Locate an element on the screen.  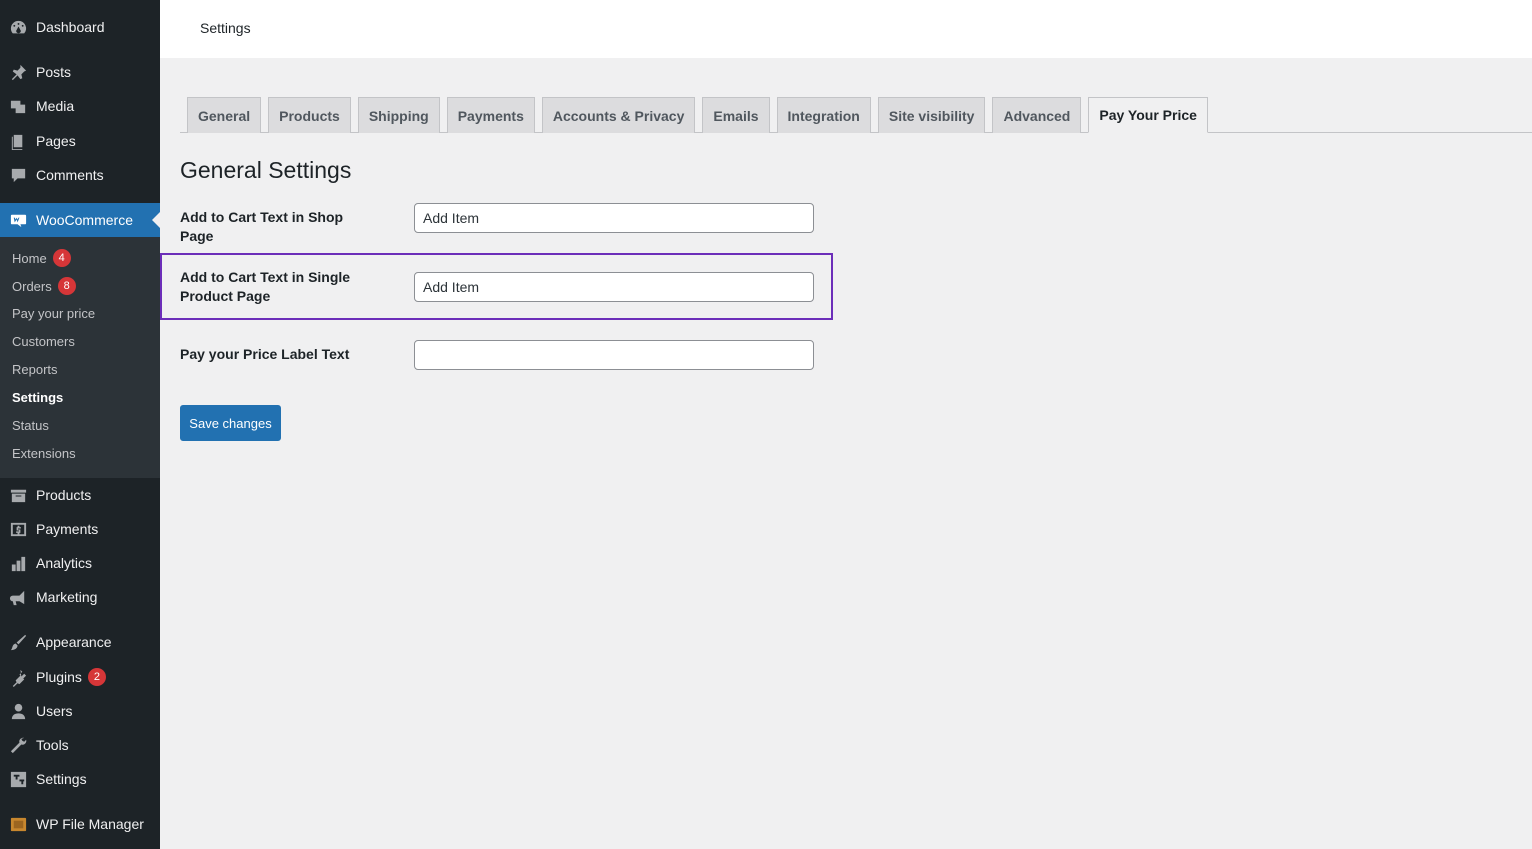
submenu-label: Orders is located at coordinates (32, 286).